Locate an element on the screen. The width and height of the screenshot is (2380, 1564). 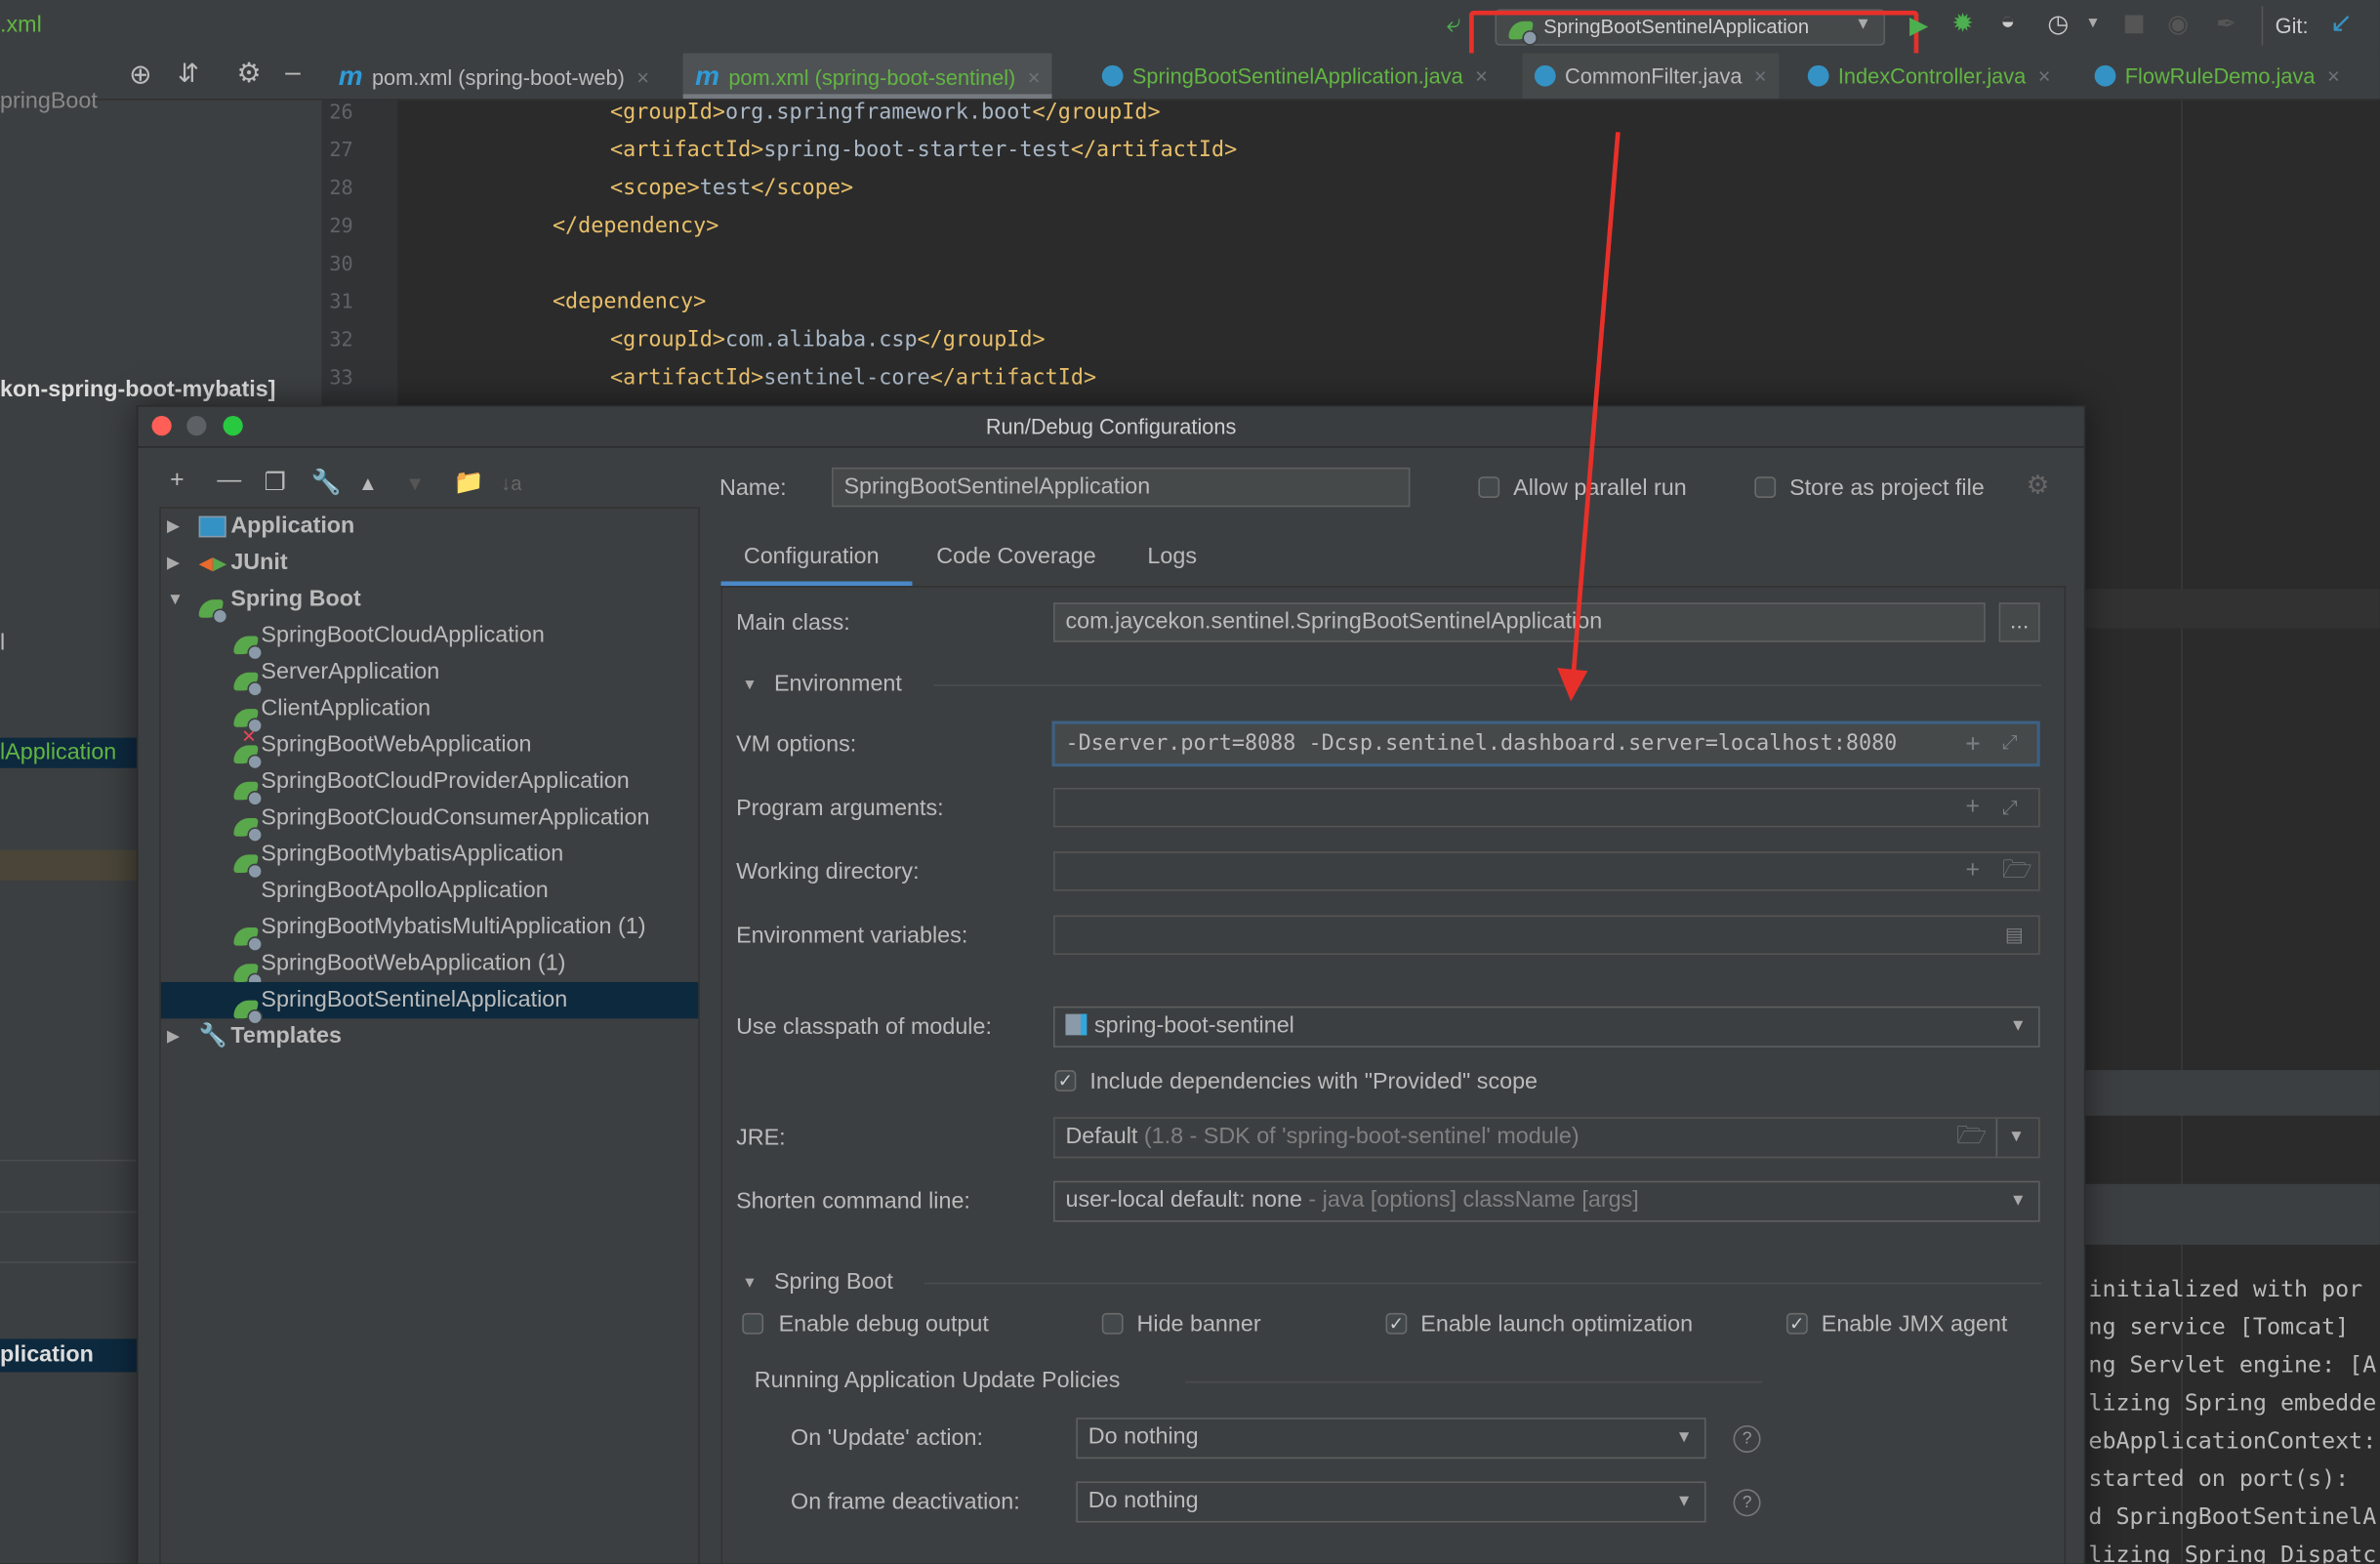
annotation-arrow is located at coordinates (1589, 417).